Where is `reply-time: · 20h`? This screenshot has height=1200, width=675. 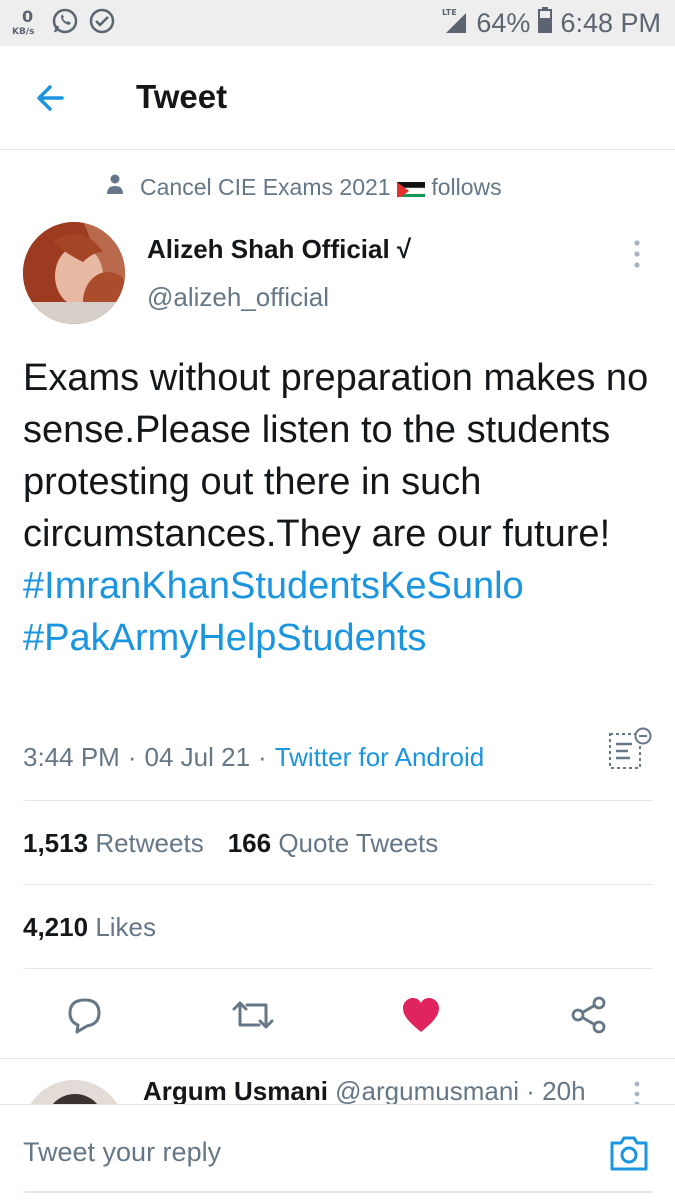
reply-time: · 20h is located at coordinates (556, 1091).